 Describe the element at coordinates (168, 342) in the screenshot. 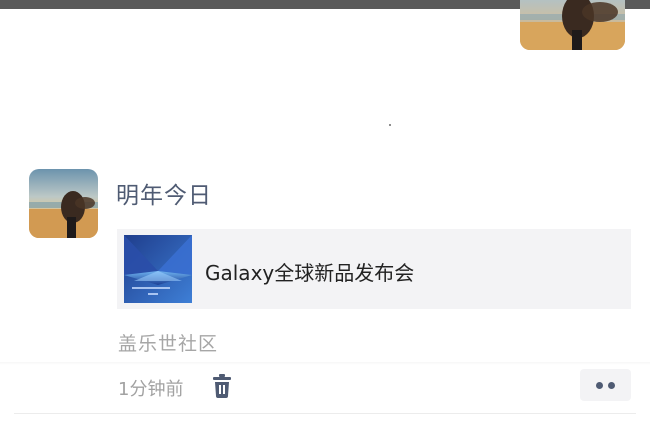

I see `post-source: 盖乐世社区` at that location.